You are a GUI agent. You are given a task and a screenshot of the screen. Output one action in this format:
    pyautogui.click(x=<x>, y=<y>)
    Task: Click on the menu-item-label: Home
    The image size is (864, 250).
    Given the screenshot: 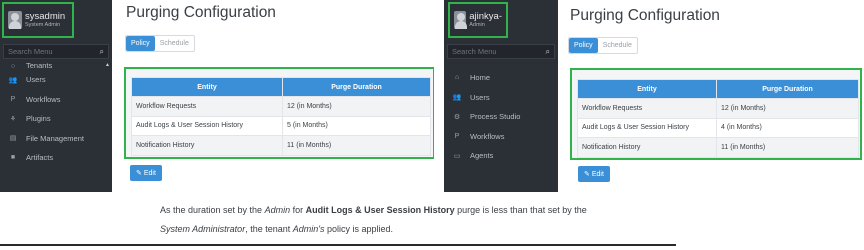 What is the action you would take?
    pyautogui.click(x=480, y=78)
    